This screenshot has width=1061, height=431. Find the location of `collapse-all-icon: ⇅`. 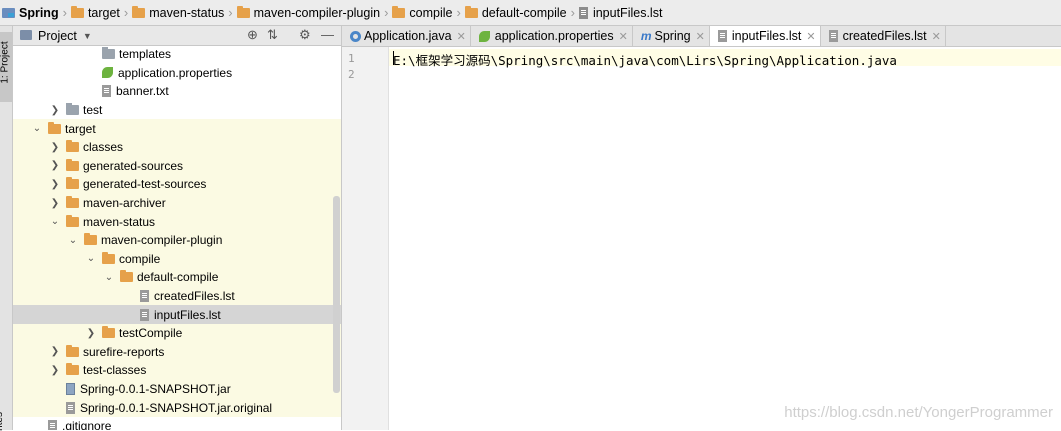

collapse-all-icon: ⇅ is located at coordinates (272, 35).